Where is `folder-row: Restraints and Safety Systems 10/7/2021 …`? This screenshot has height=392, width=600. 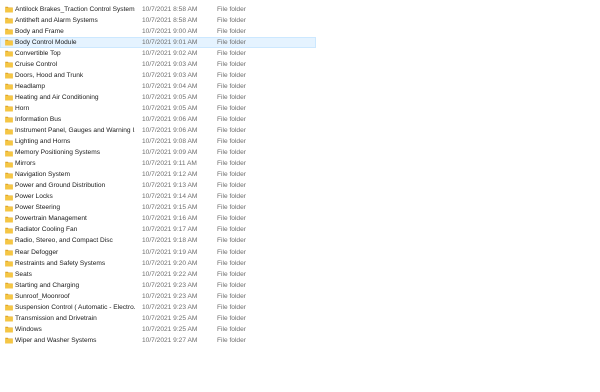 folder-row: Restraints and Safety Systems 10/7/2021 … is located at coordinates (158, 263).